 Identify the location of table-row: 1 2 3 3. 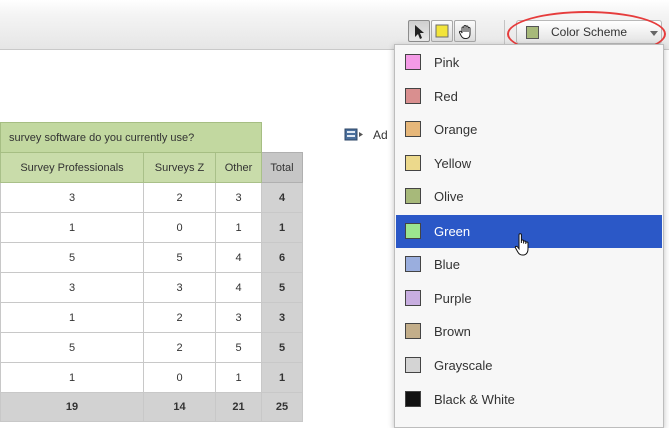
(151, 317).